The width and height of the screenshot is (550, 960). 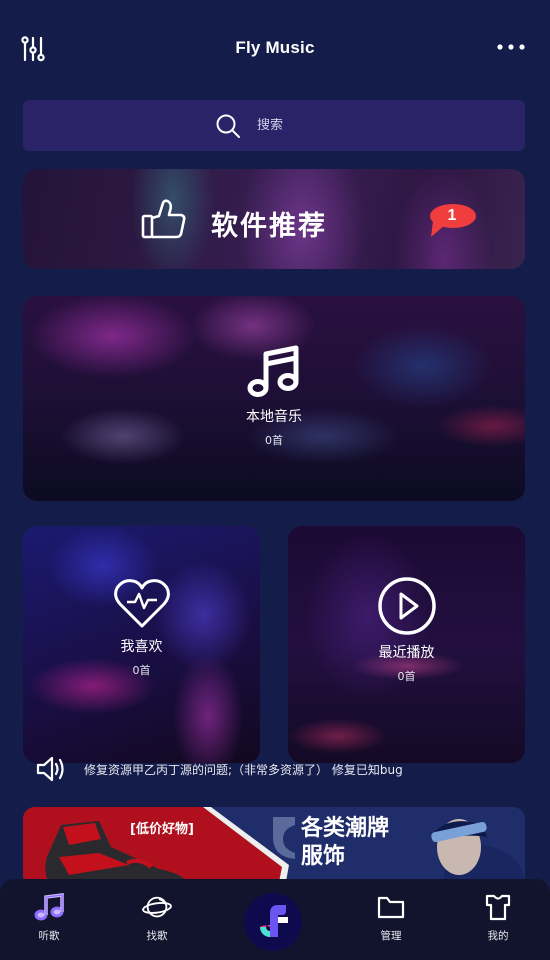 What do you see at coordinates (391, 907) in the screenshot?
I see `folder-icon` at bounding box center [391, 907].